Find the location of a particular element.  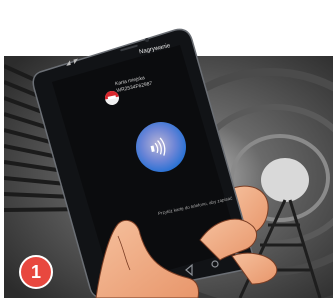

step-number: 1 is located at coordinates (35, 271).